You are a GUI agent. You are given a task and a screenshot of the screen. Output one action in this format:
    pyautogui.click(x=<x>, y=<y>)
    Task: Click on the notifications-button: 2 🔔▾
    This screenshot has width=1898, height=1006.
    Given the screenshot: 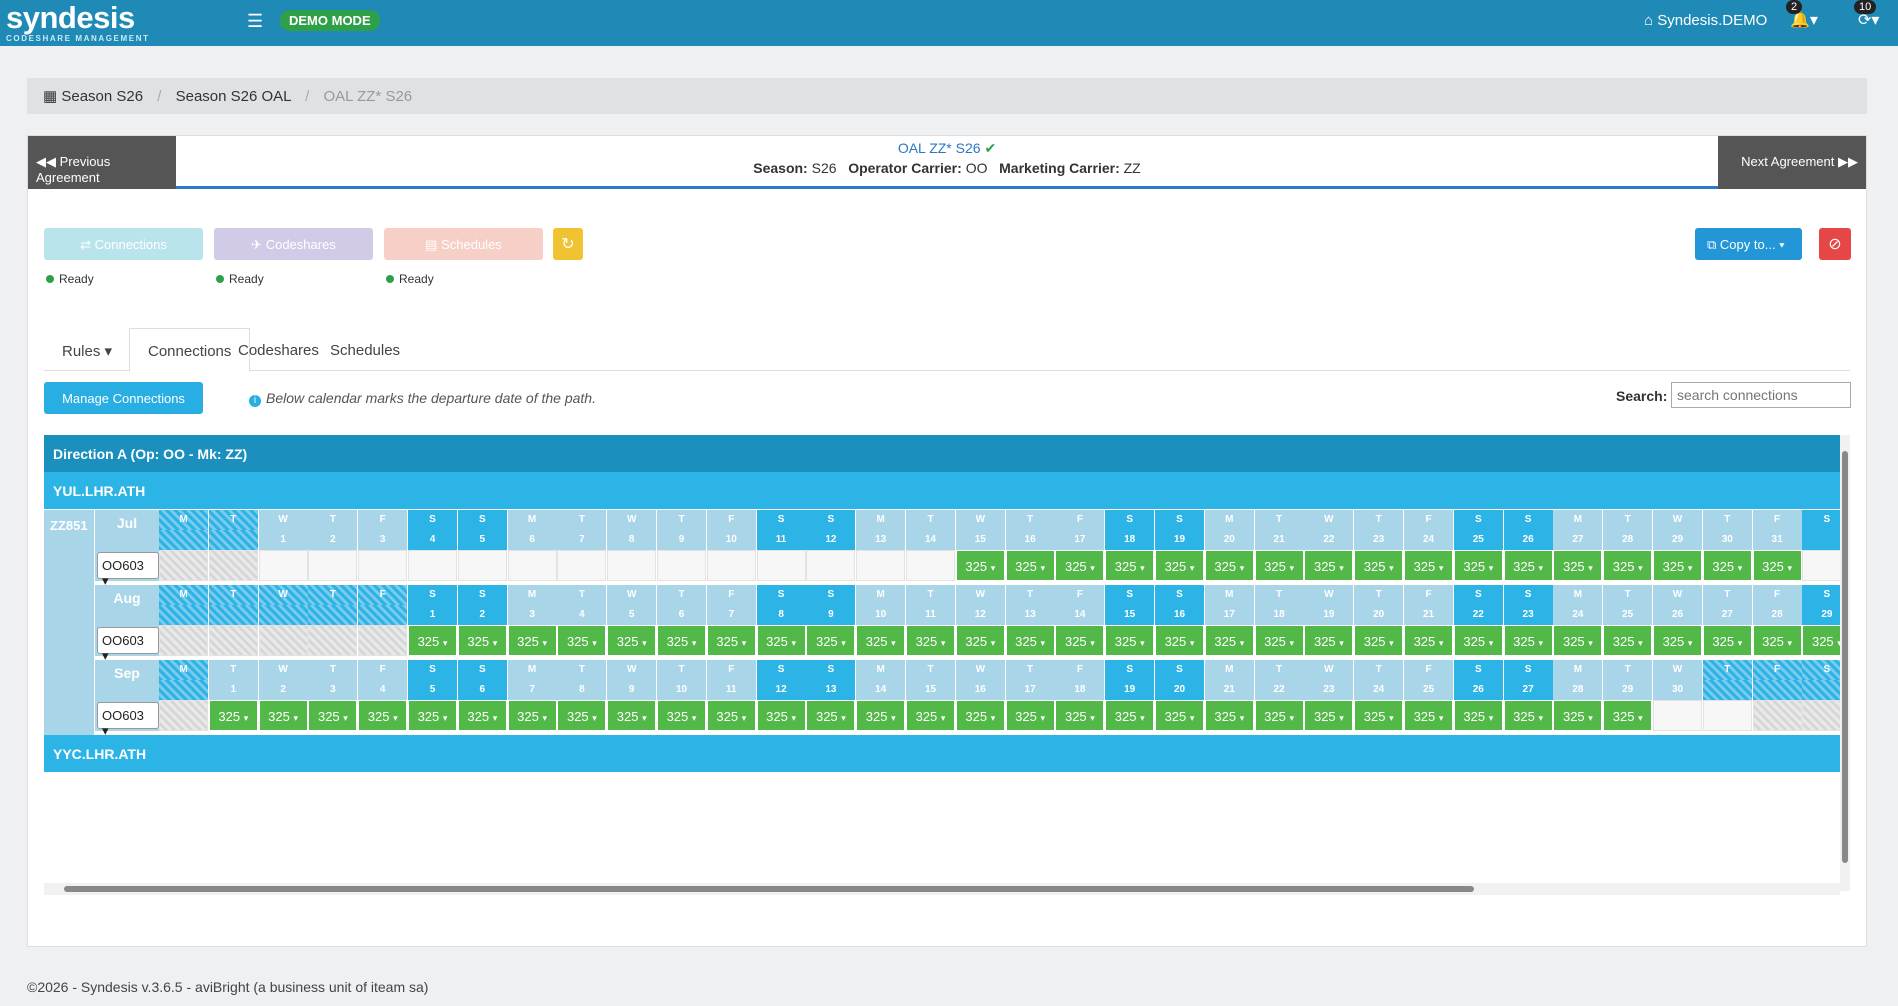 What is the action you would take?
    pyautogui.click(x=1802, y=15)
    